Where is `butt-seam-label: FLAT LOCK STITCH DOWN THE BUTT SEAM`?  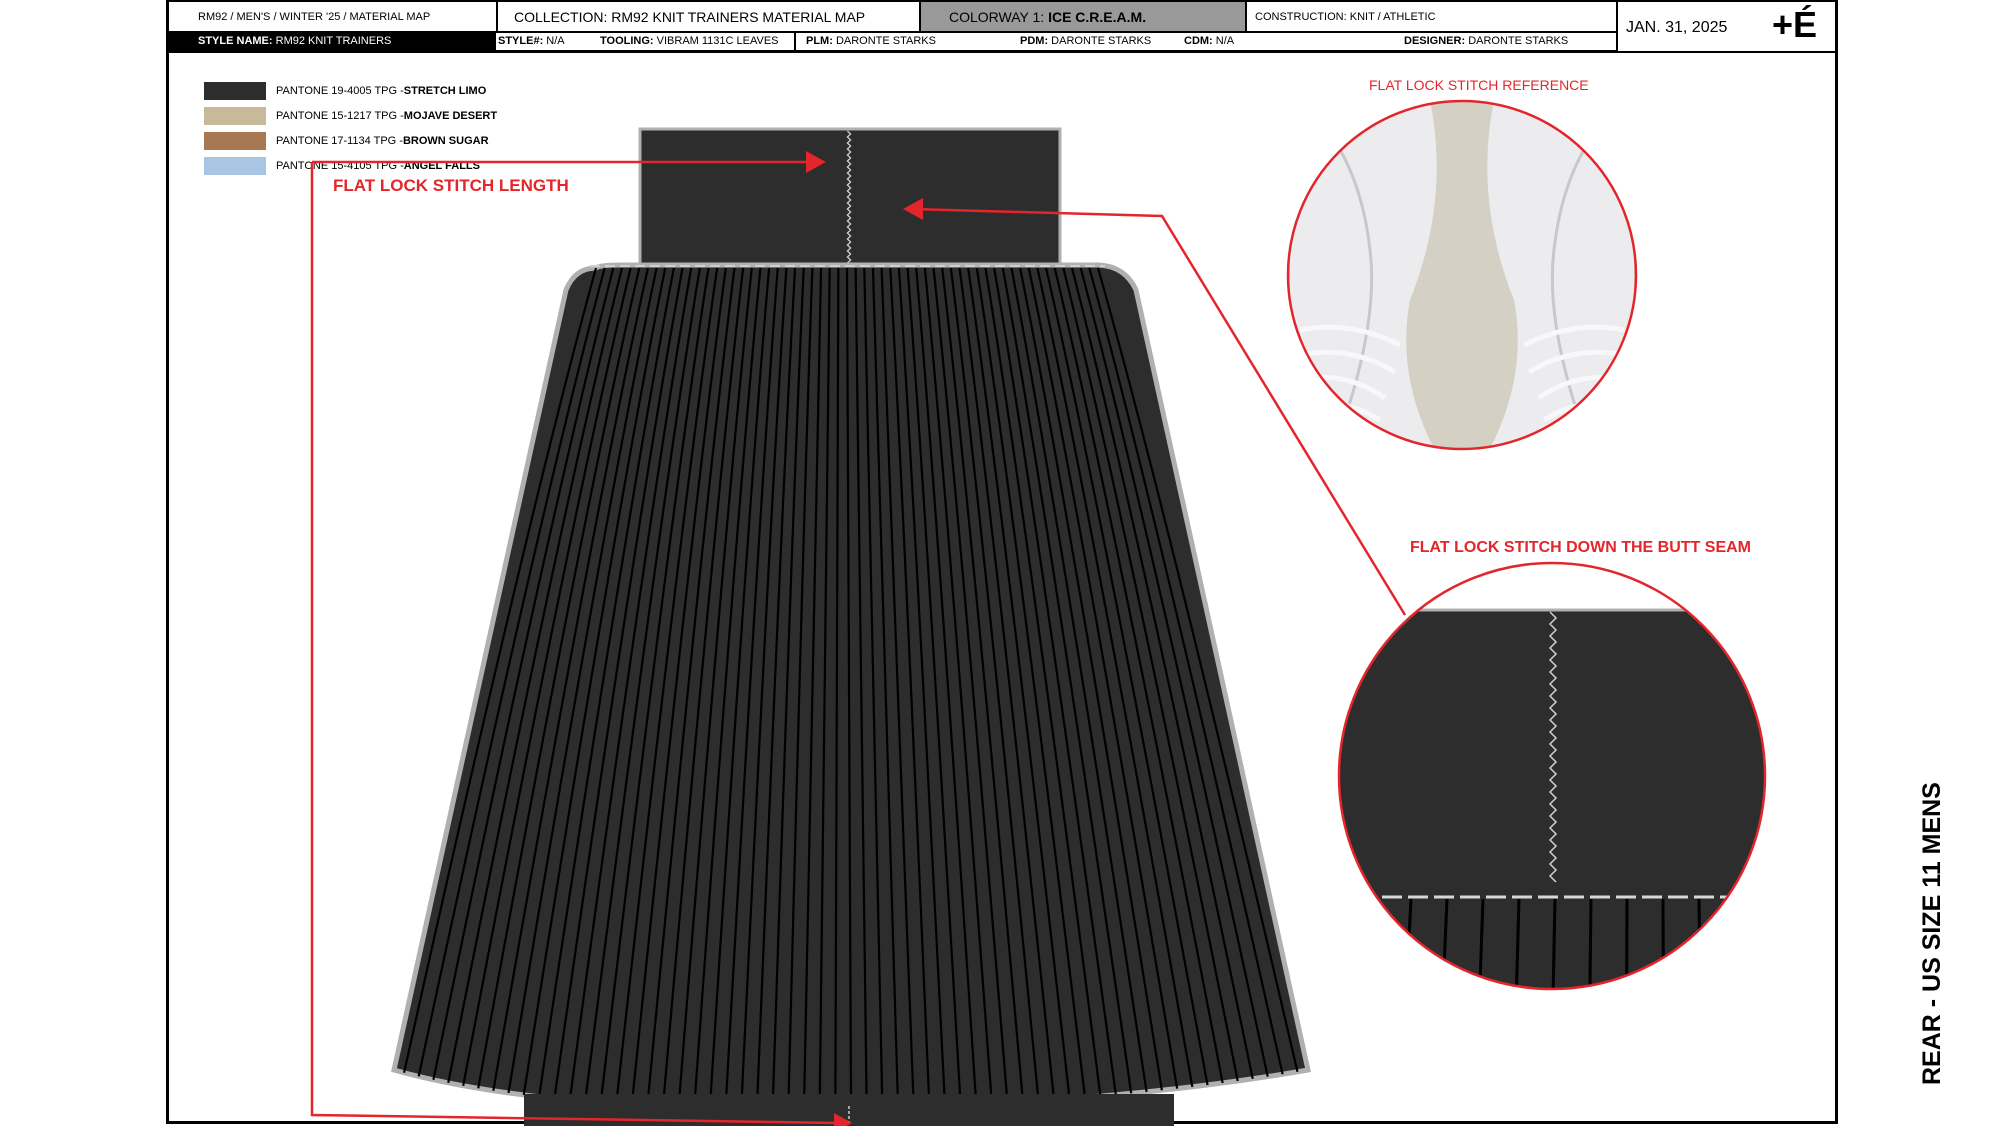
butt-seam-label: FLAT LOCK STITCH DOWN THE BUTT SEAM is located at coordinates (1580, 547).